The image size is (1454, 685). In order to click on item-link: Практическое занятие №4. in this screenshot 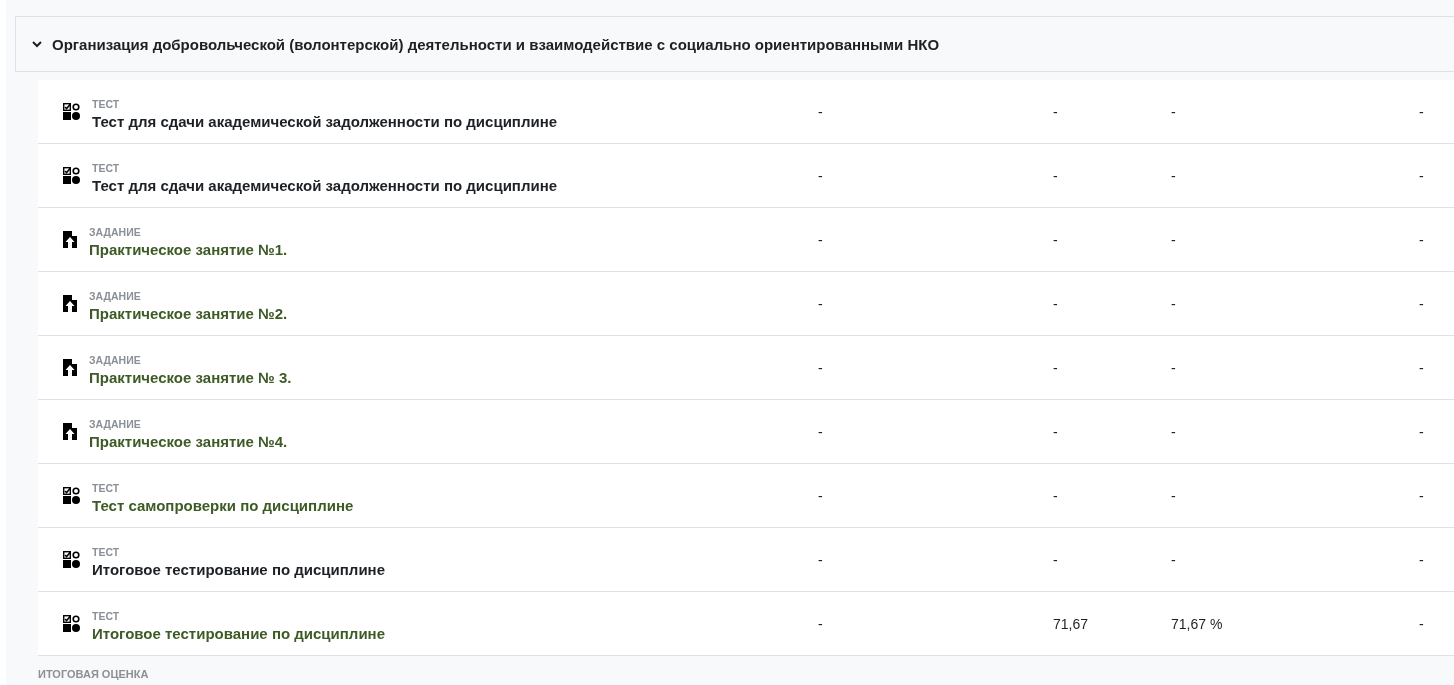, I will do `click(188, 441)`.